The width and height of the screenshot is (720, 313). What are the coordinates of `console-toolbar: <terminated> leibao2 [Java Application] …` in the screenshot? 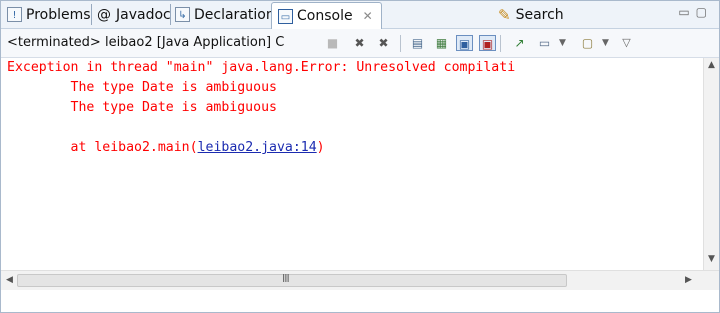 It's located at (360, 43).